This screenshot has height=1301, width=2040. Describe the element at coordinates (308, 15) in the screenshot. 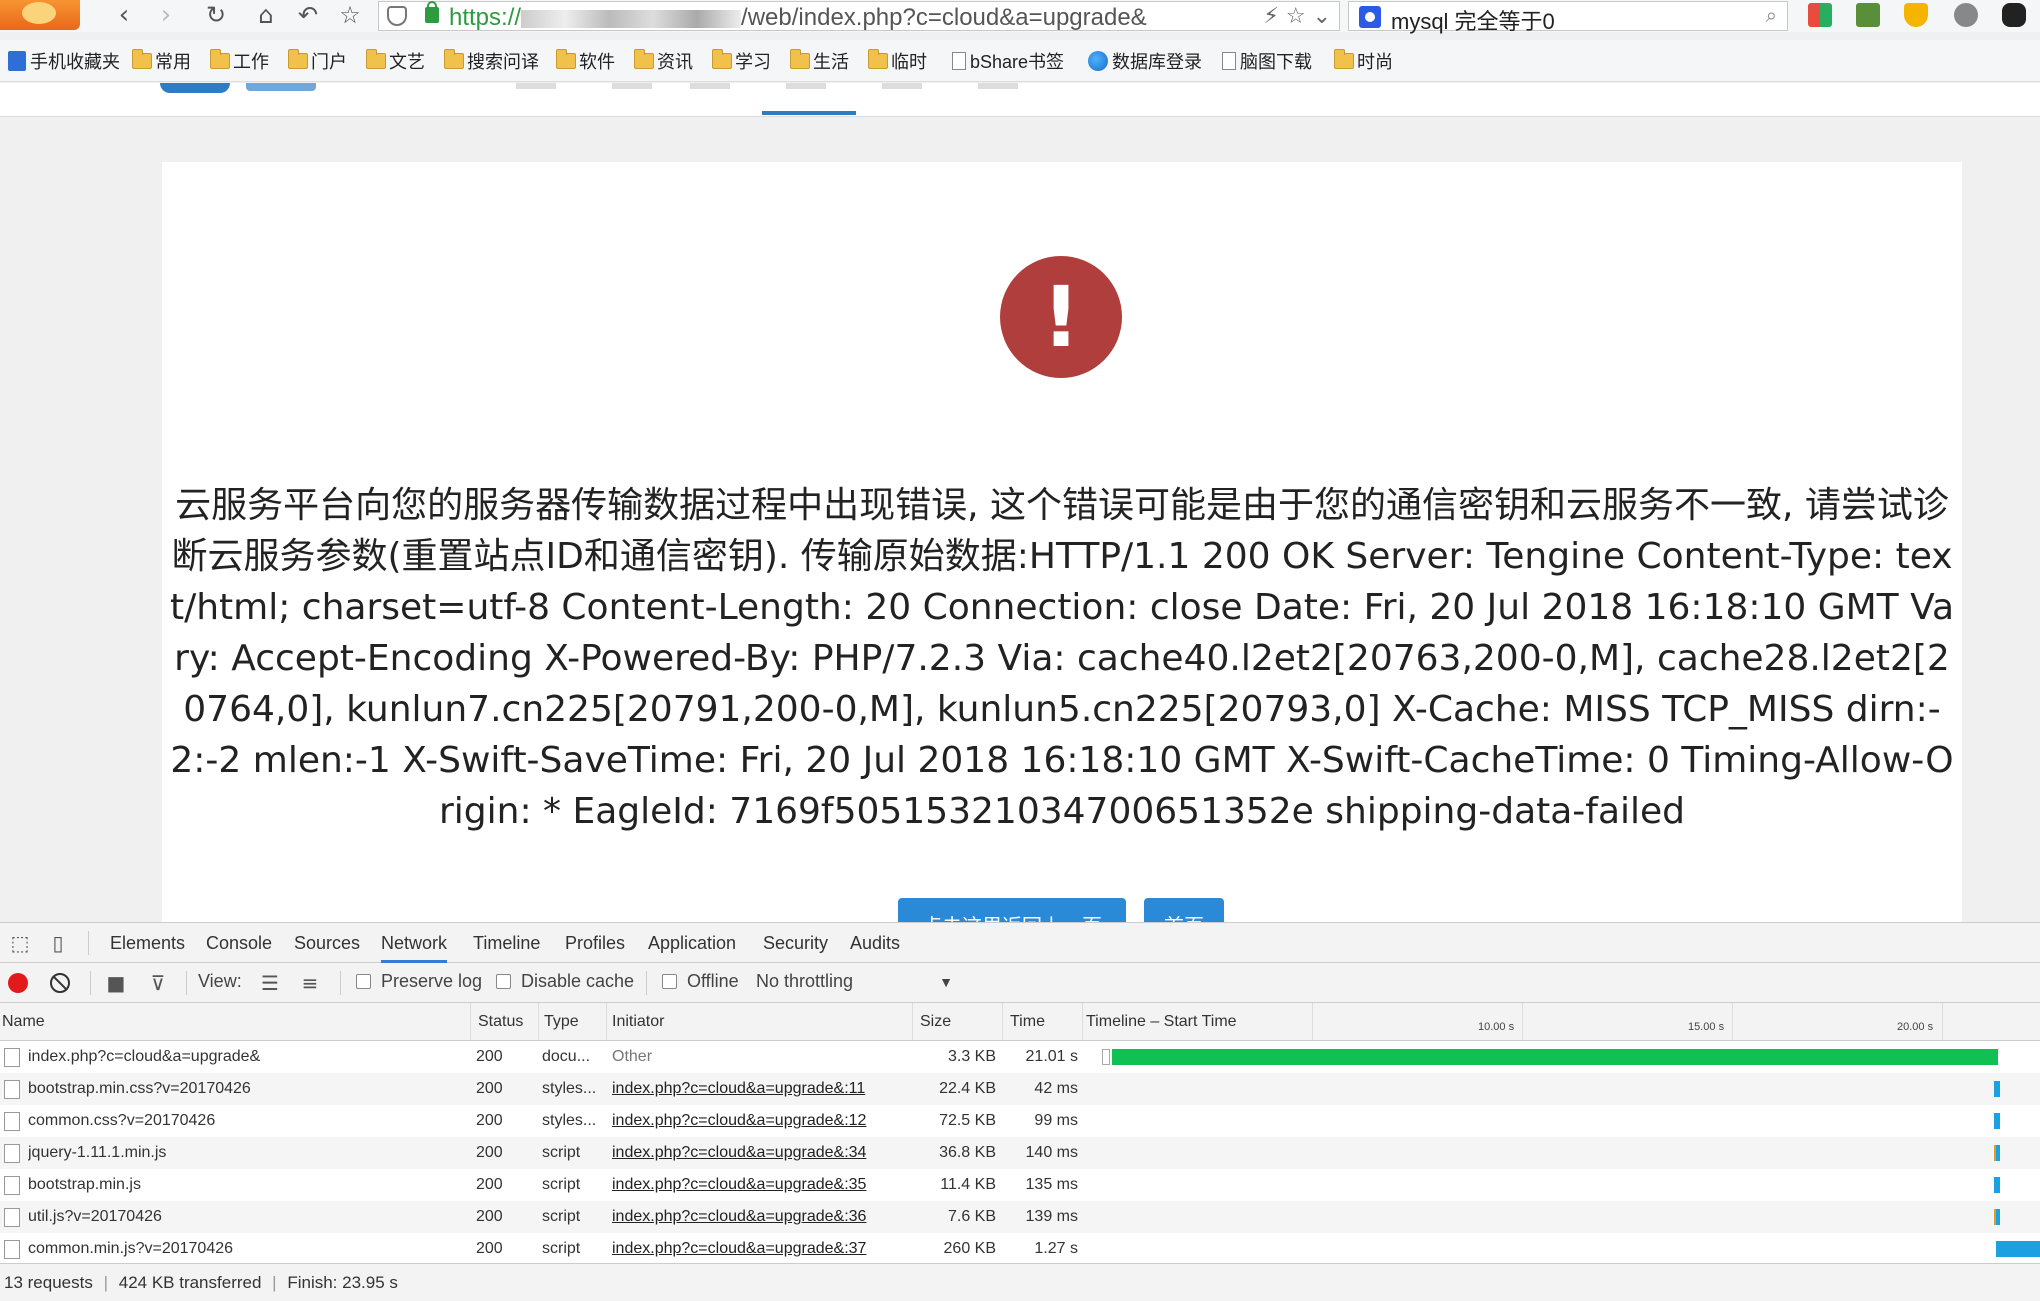

I see `undo-icon: ↶` at that location.